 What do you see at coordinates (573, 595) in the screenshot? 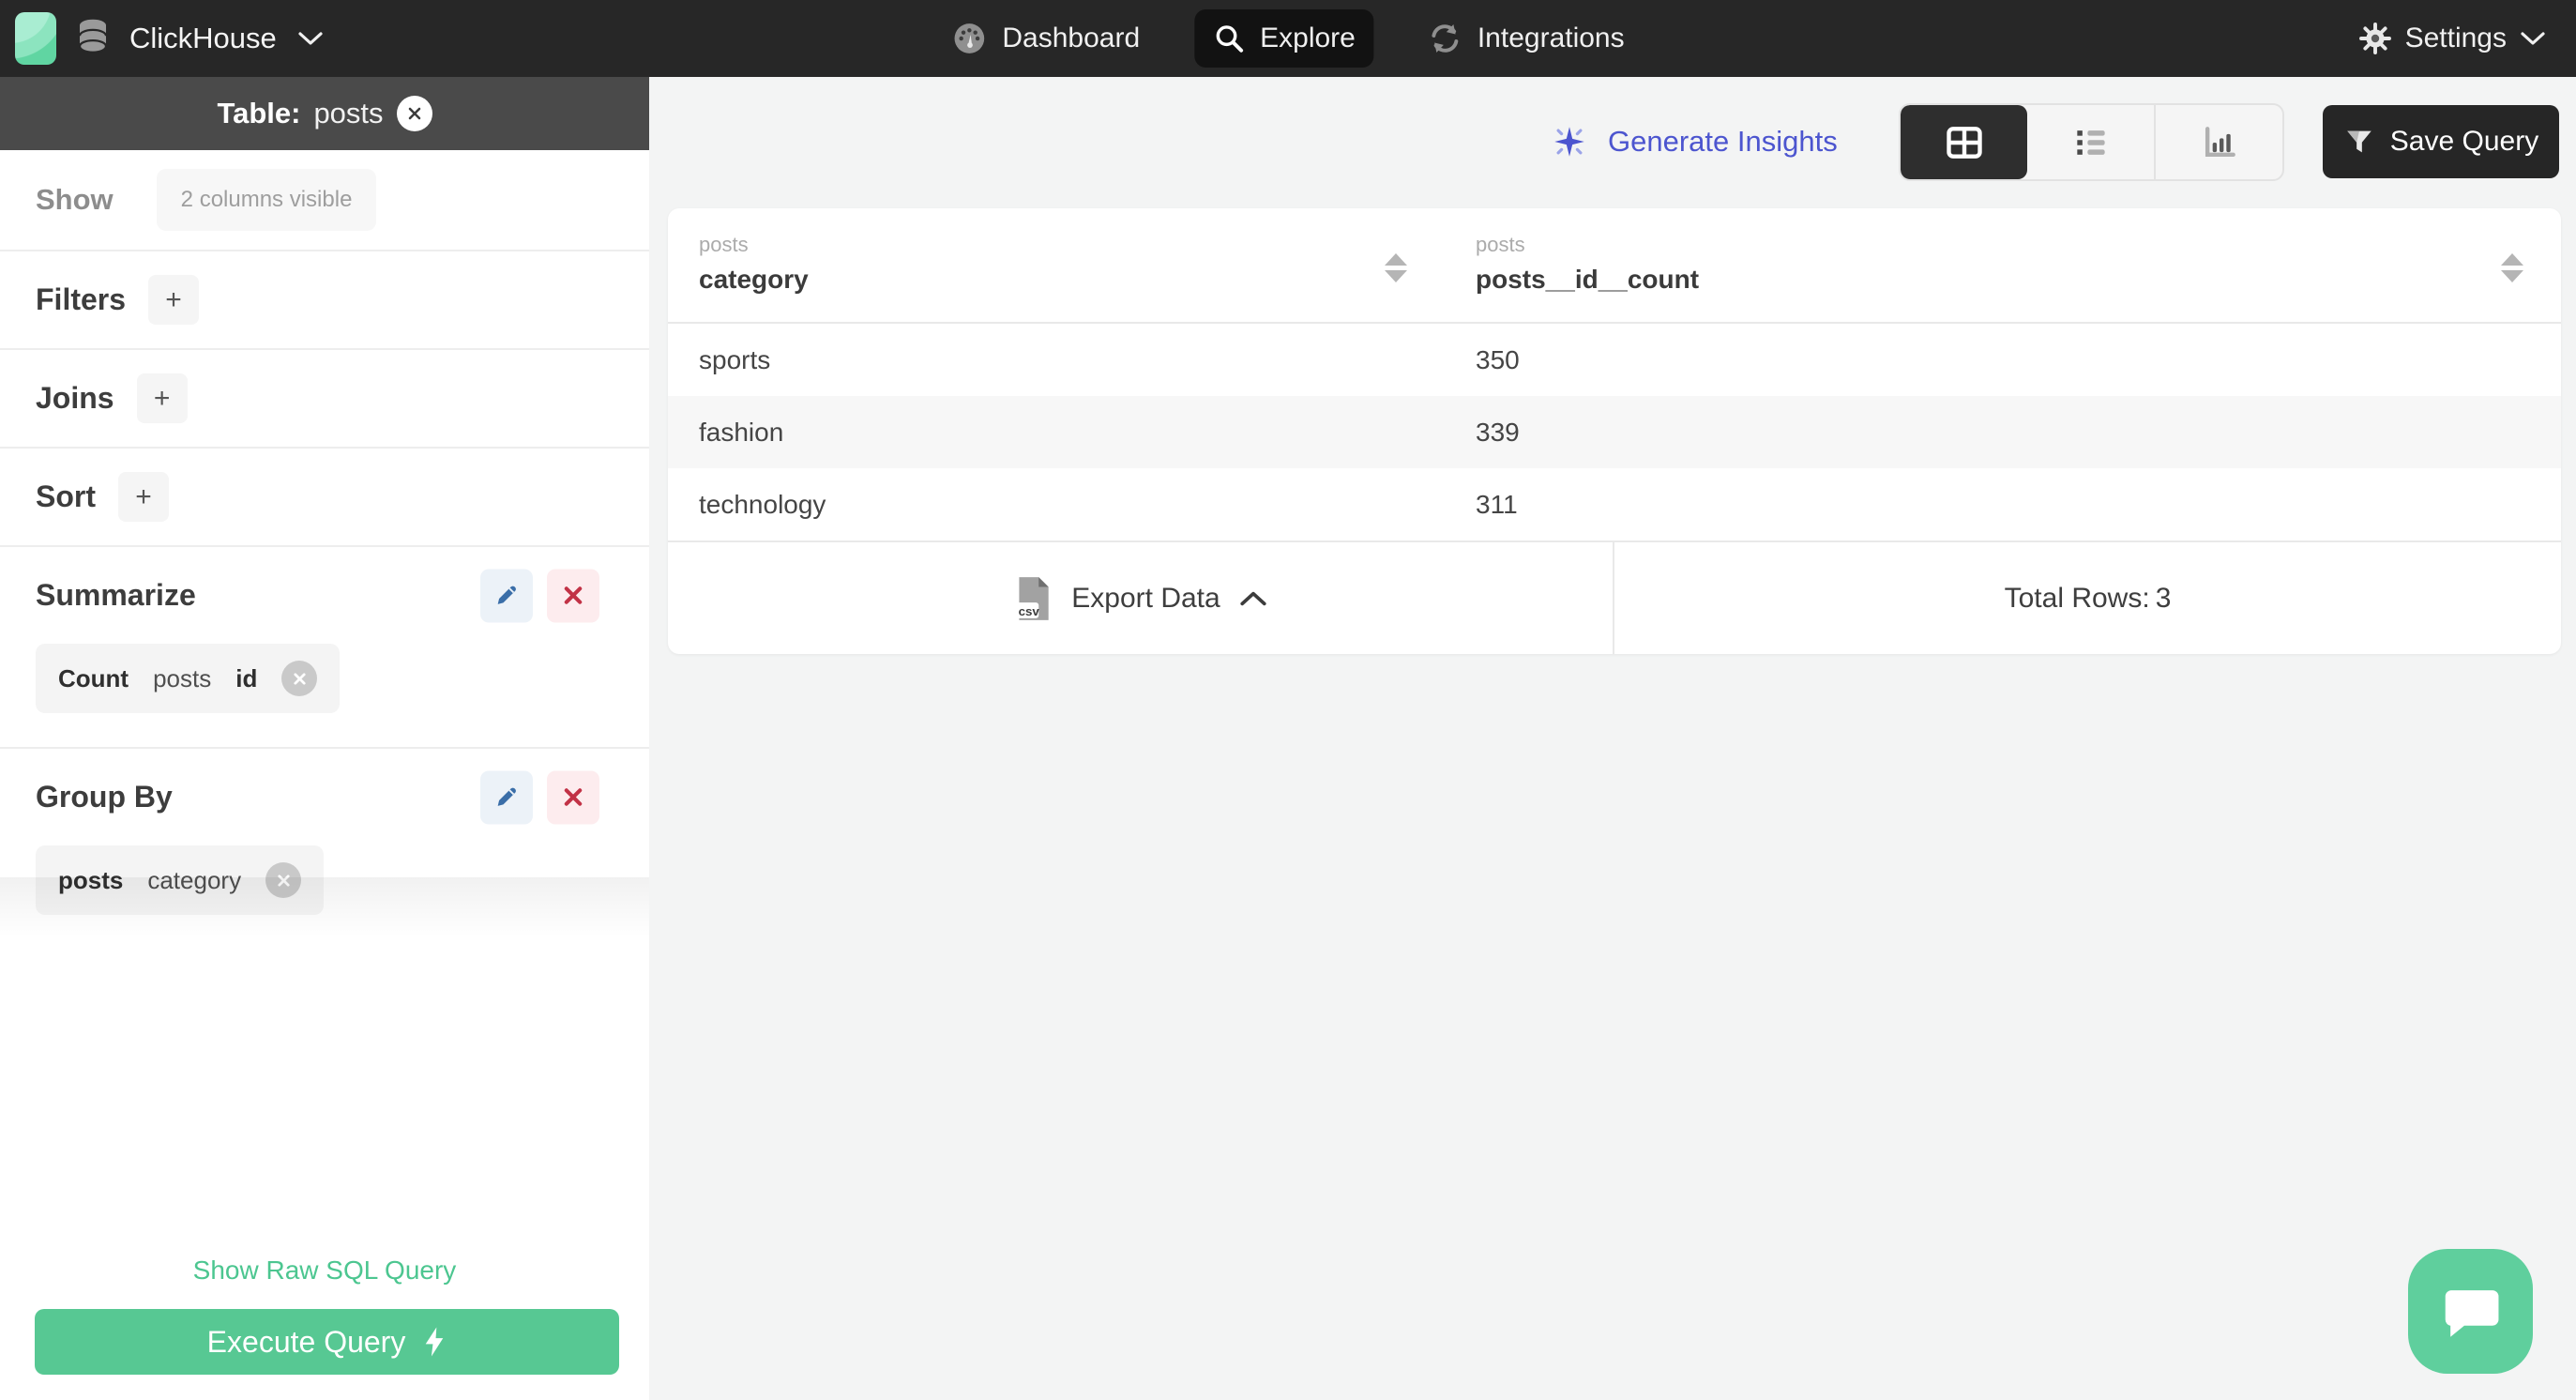
I see `delete-summarize-button` at bounding box center [573, 595].